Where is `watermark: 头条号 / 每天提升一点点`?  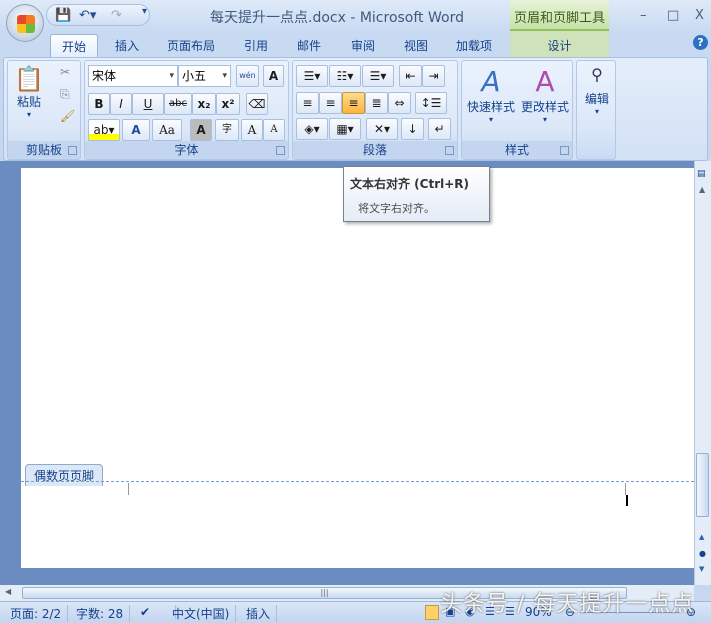
watermark: 头条号 / 每天提升一点点 is located at coordinates (567, 604).